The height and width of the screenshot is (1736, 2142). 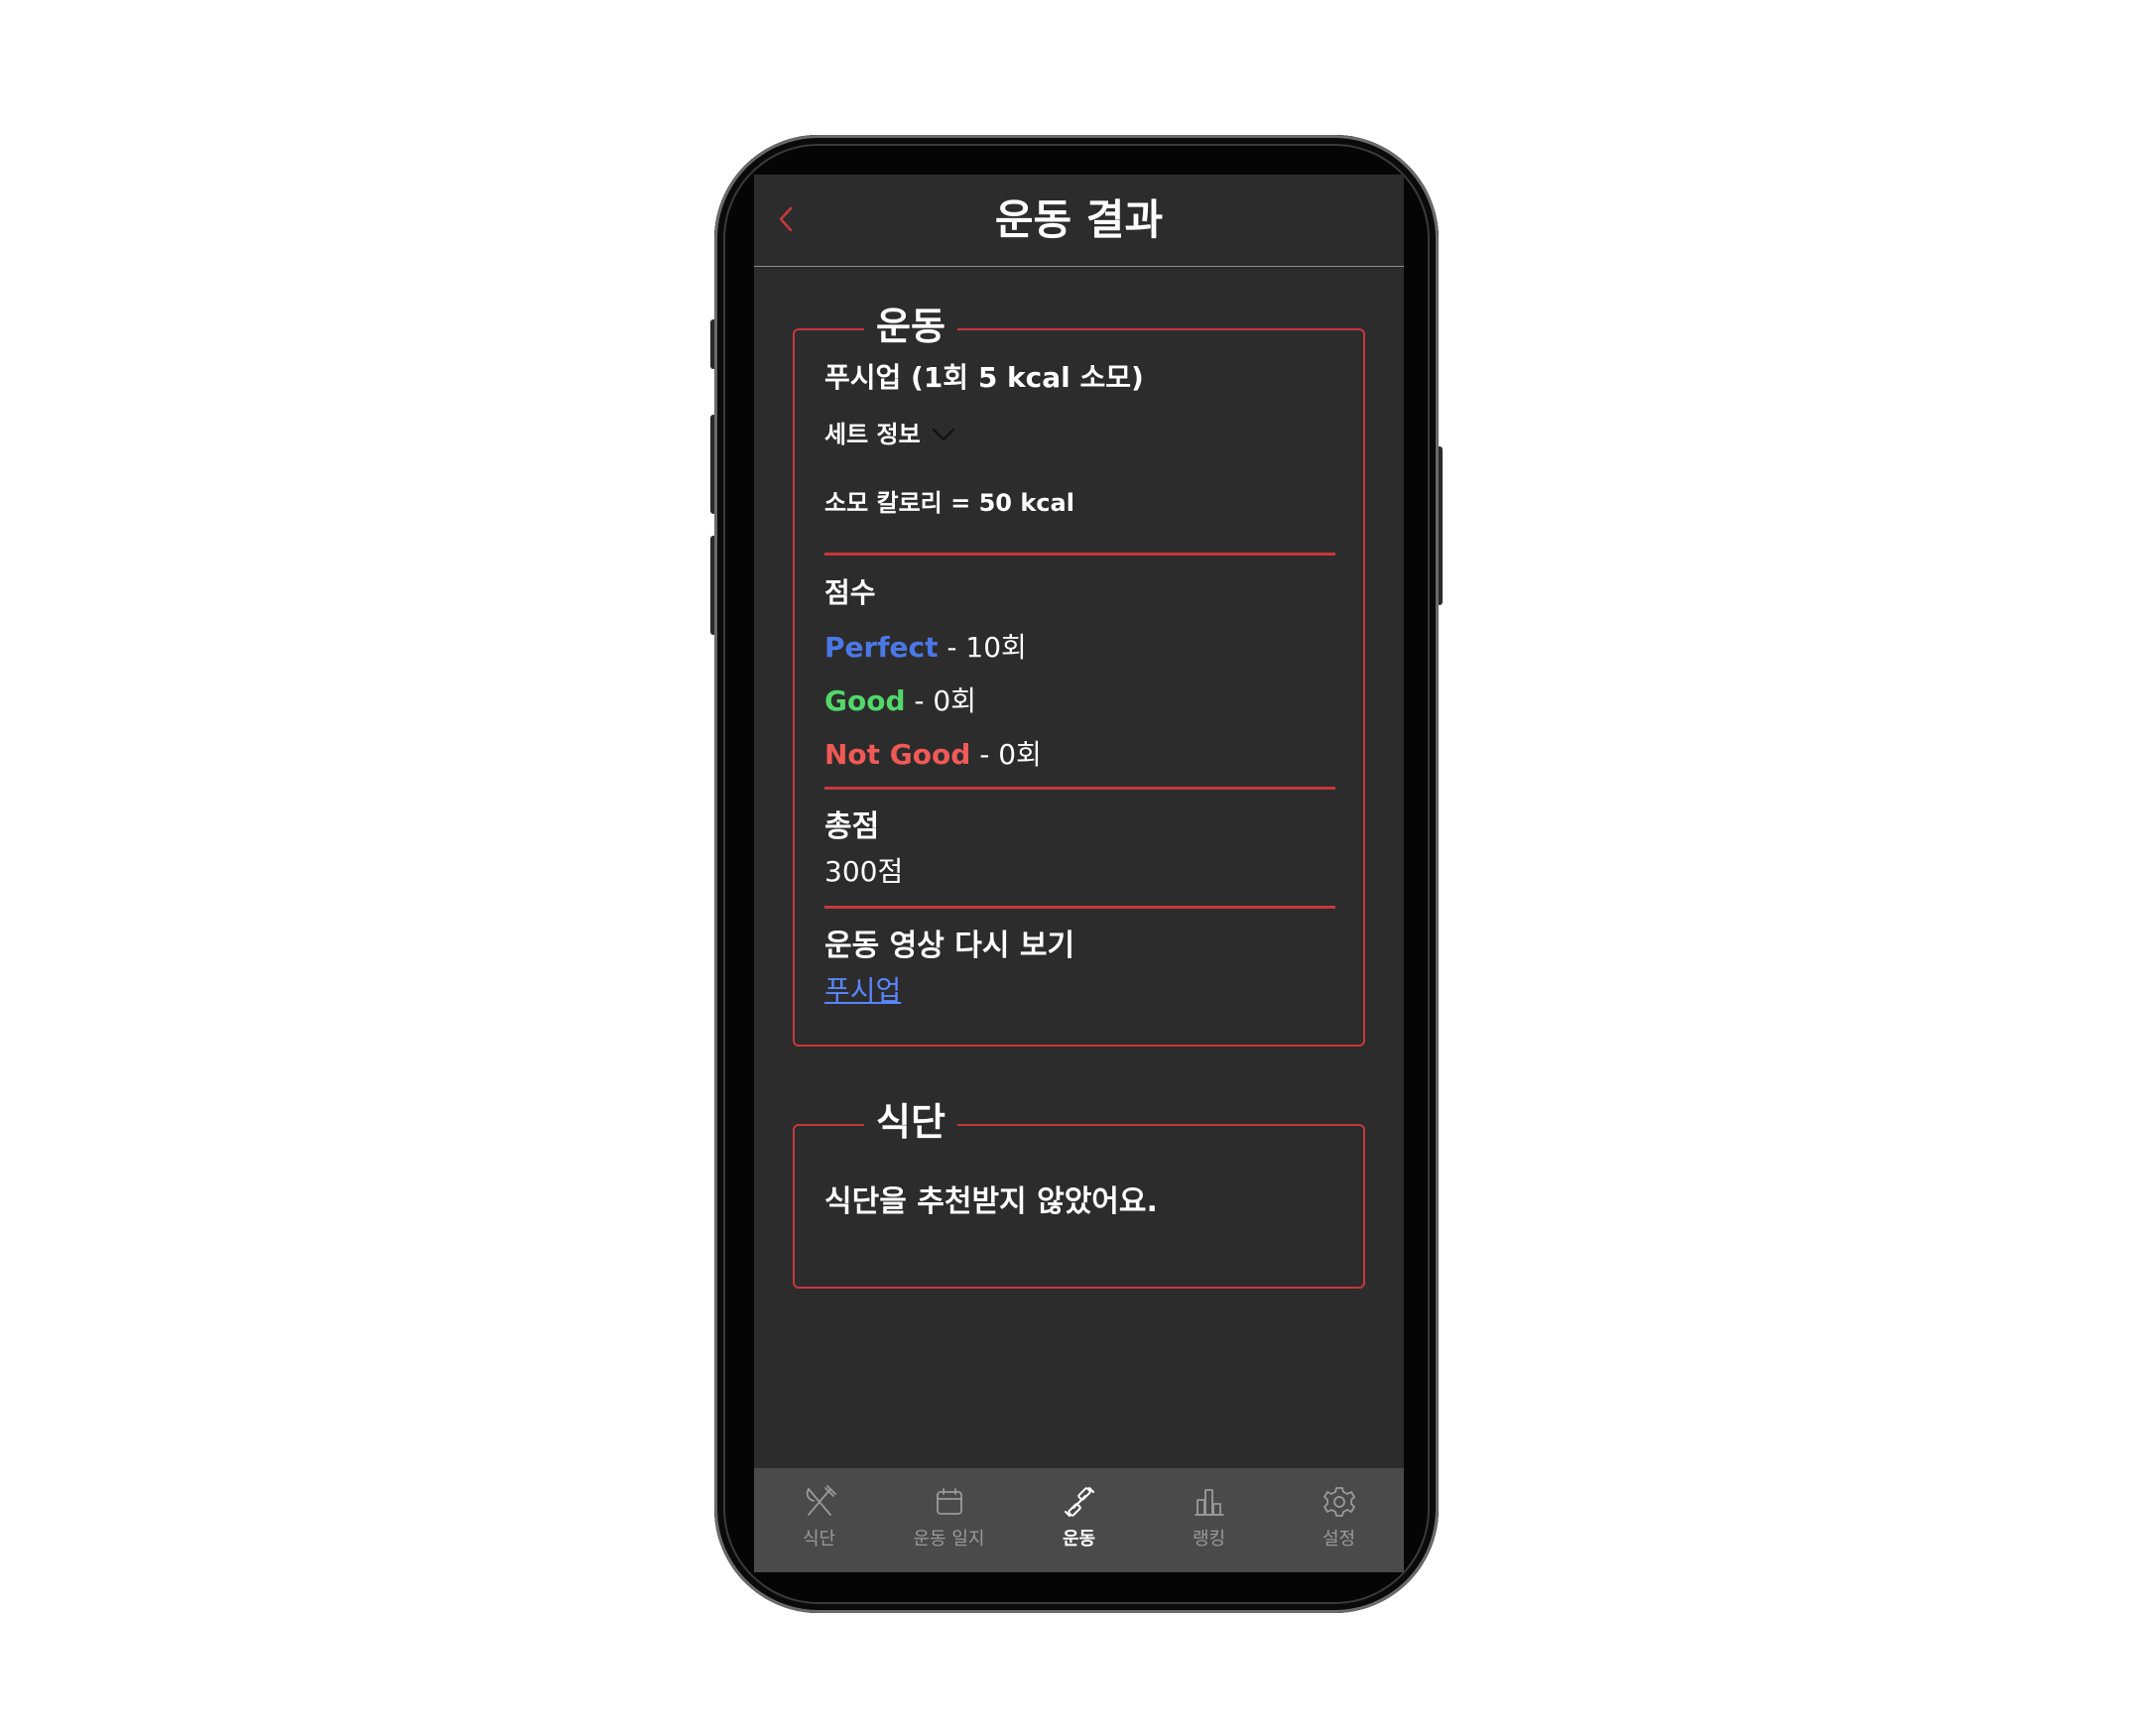 I want to click on bar-chart-icon, so click(x=1209, y=1502).